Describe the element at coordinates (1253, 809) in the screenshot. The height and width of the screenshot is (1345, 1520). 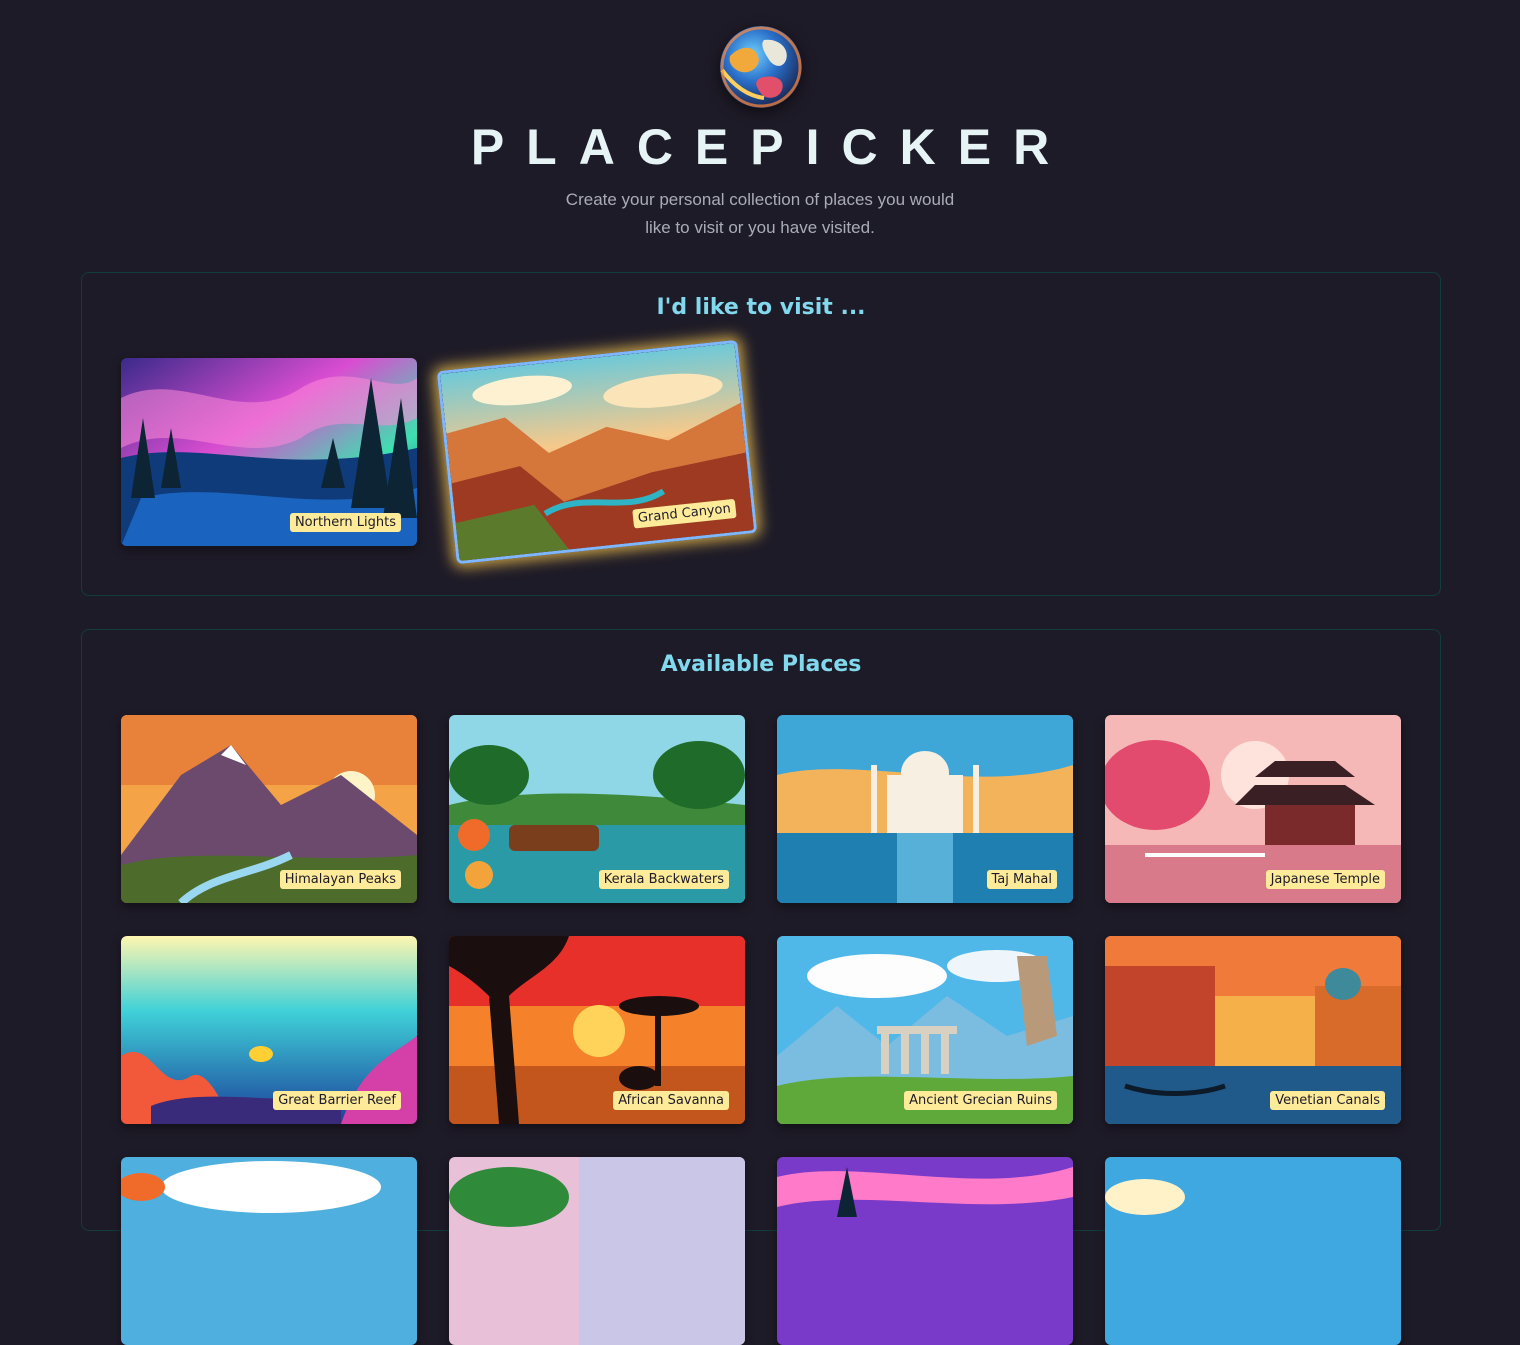
I see `place-card-japanese-temple: Japanese Temple` at that location.